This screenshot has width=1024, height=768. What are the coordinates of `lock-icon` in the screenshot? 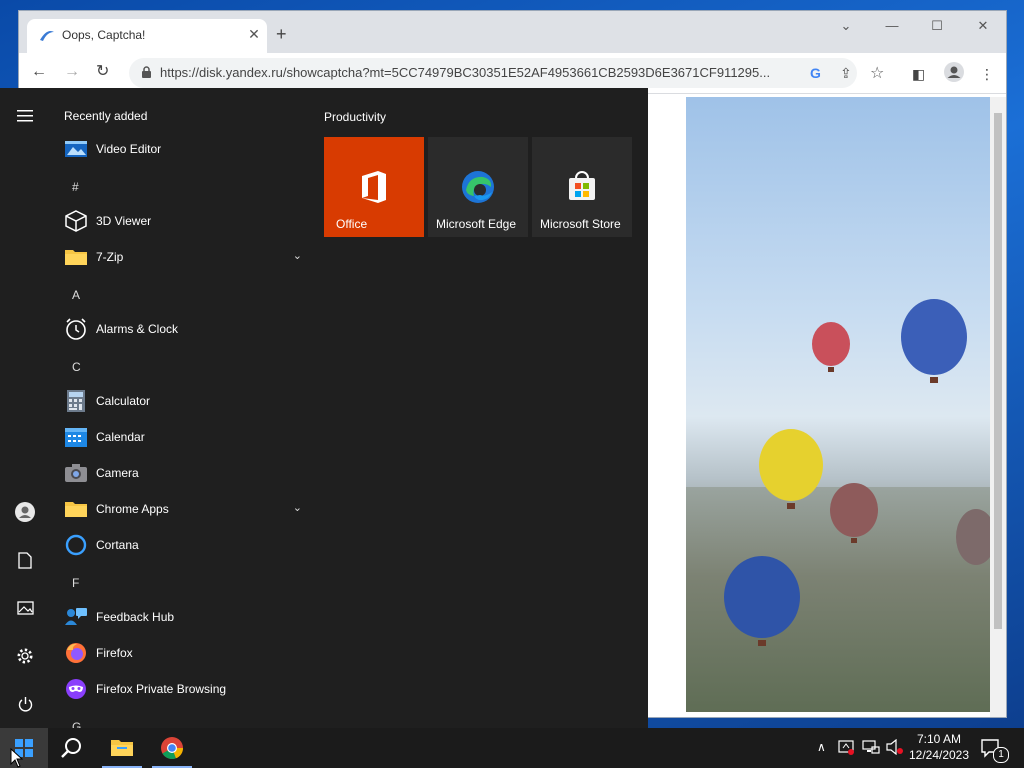 It's located at (146, 75).